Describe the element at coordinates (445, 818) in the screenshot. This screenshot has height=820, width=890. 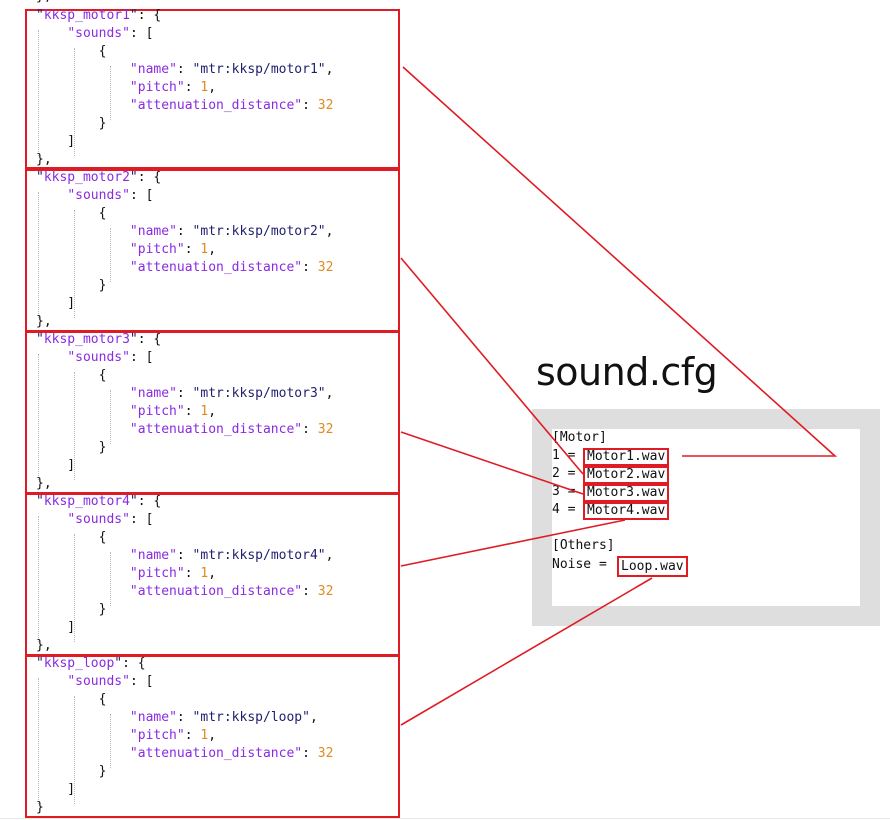
I see `bottom-divider` at that location.